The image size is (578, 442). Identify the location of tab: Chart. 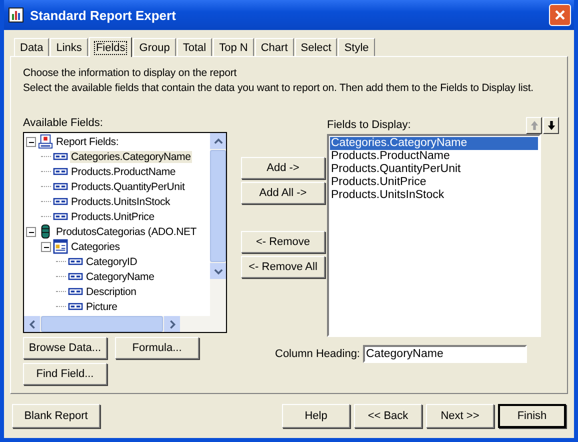
(274, 47).